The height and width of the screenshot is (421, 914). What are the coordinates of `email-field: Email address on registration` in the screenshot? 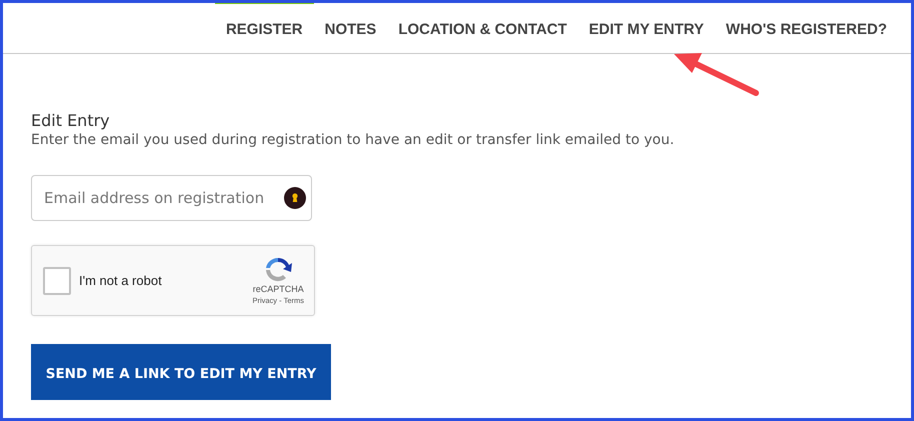 It's located at (171, 198).